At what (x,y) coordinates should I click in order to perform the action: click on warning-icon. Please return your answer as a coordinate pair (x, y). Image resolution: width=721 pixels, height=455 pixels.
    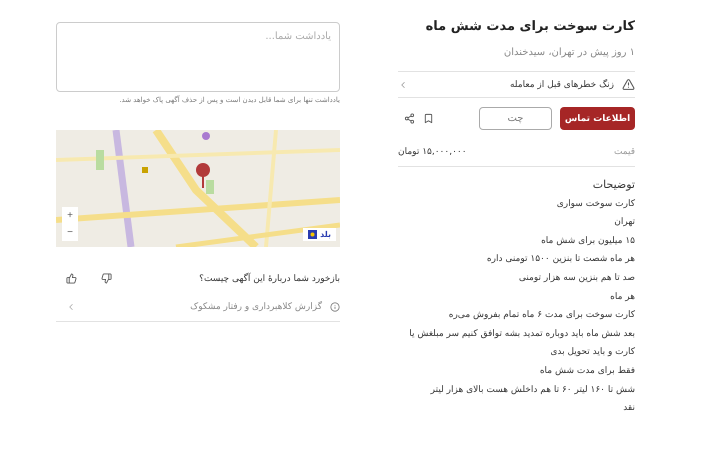
    Looking at the image, I should click on (628, 84).